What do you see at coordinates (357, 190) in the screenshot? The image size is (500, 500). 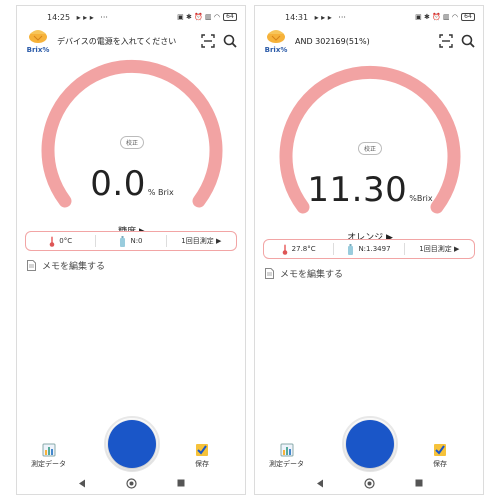 I see `reading-value: 11.30` at bounding box center [357, 190].